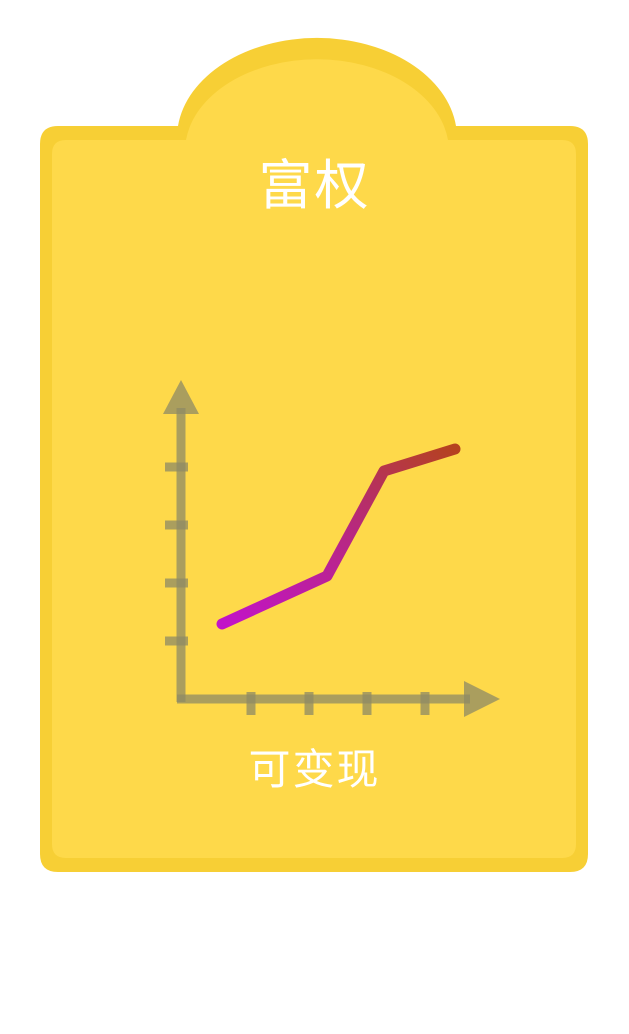  I want to click on x-axis-arrow, so click(482, 699).